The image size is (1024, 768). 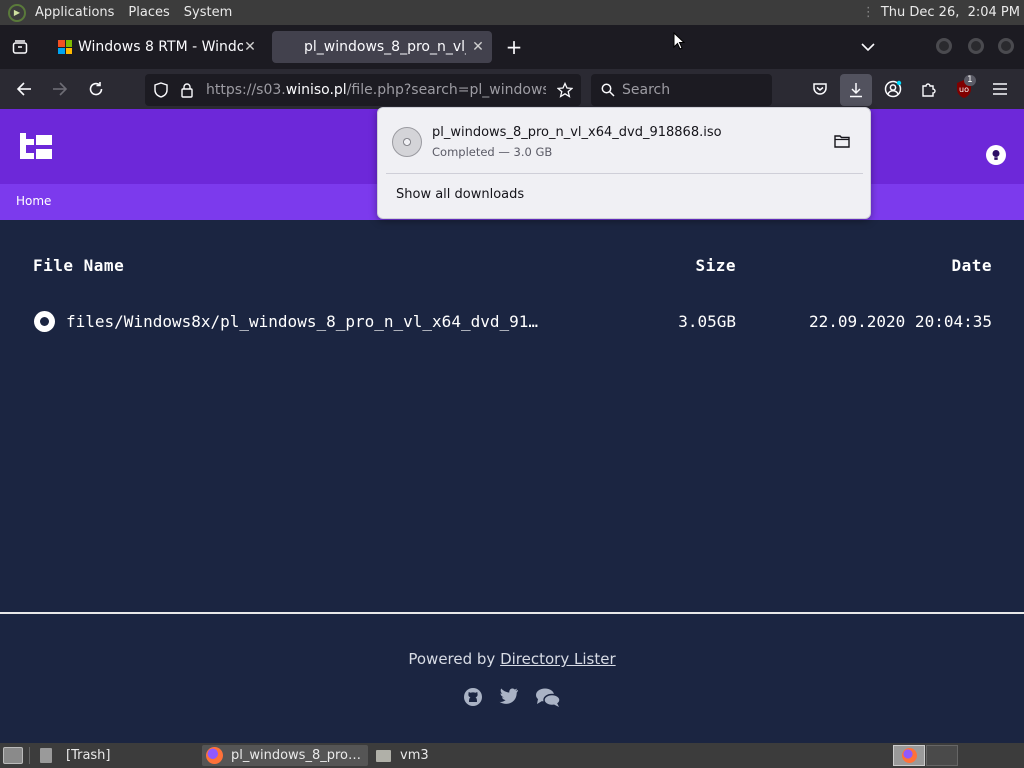 What do you see at coordinates (116, 755) in the screenshot?
I see `taskbar-item-trash: [Trash]` at bounding box center [116, 755].